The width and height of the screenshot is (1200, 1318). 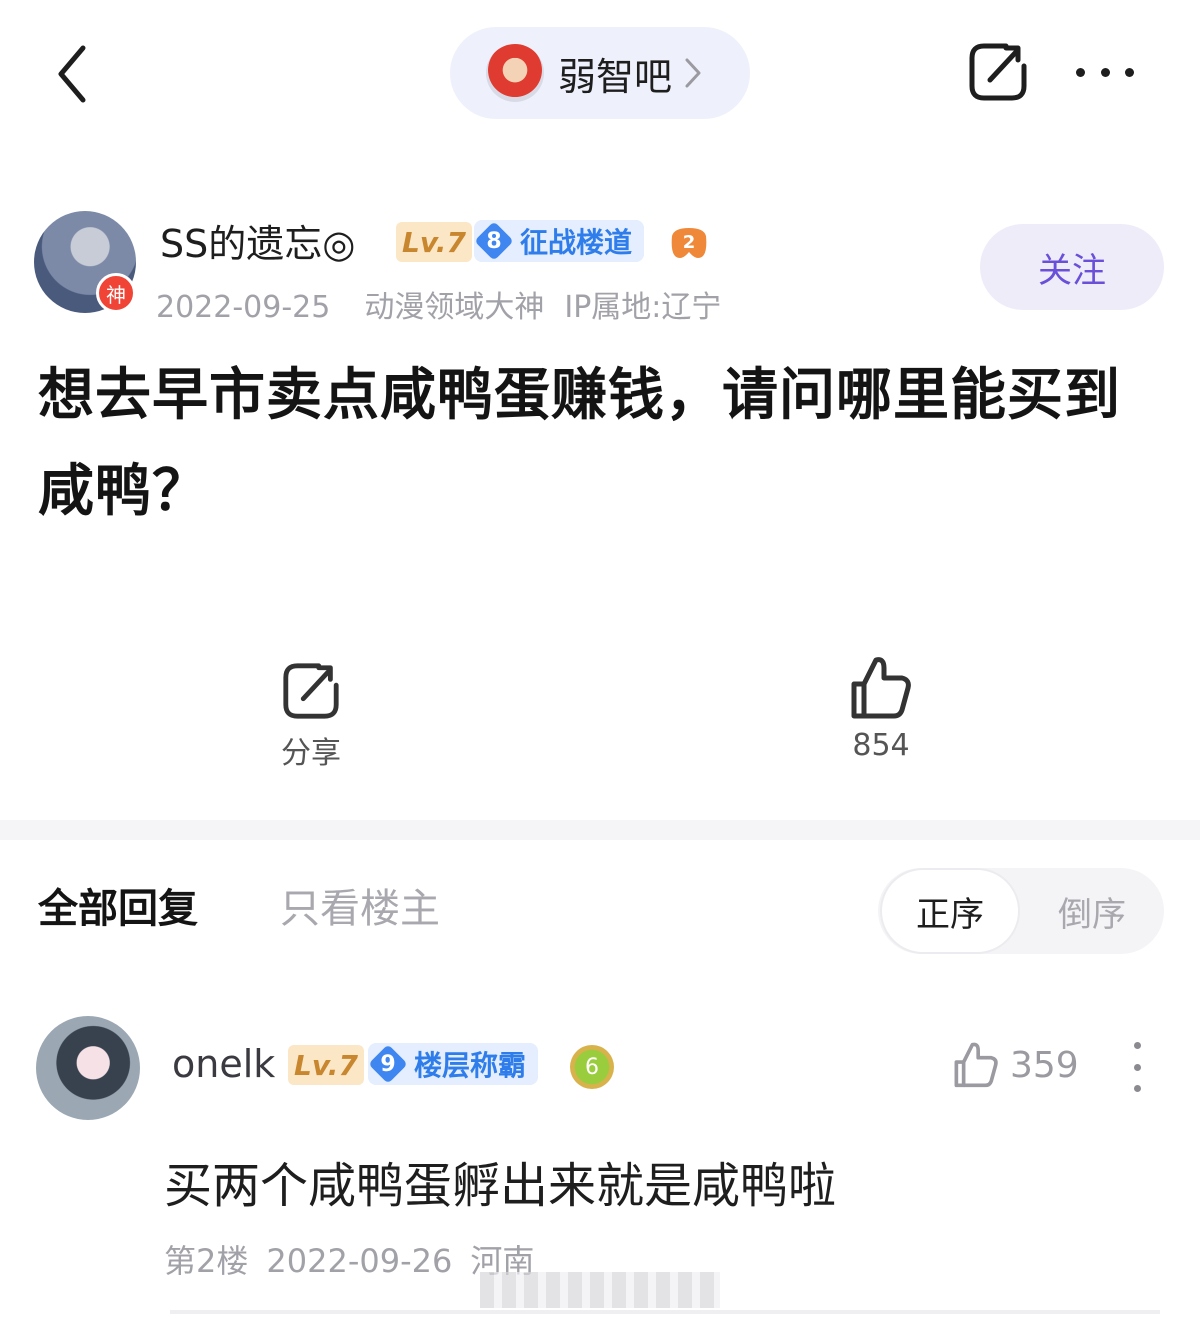 What do you see at coordinates (600, 1290) in the screenshot?
I see `watermark` at bounding box center [600, 1290].